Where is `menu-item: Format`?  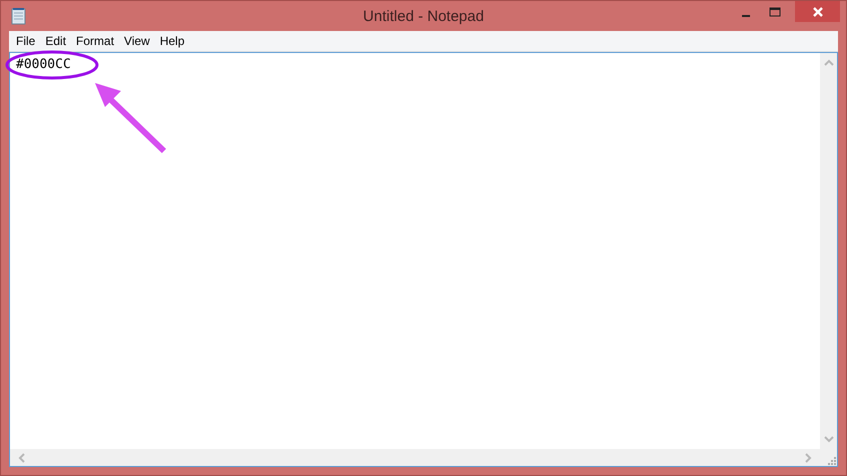
menu-item: Format is located at coordinates (95, 41).